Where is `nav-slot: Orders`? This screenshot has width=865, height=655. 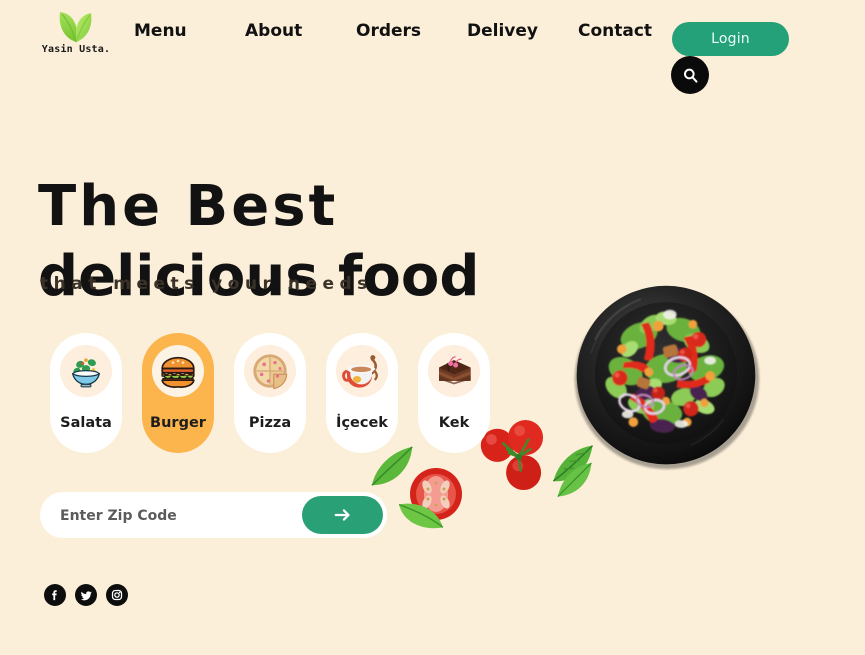 nav-slot: Orders is located at coordinates (411, 31).